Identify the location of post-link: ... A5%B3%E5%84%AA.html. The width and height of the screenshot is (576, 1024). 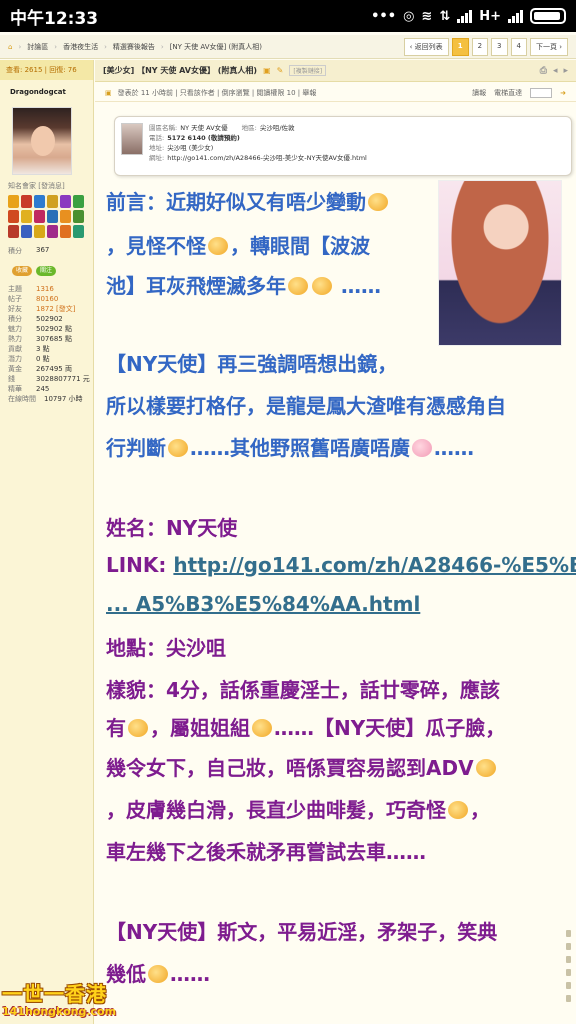
(263, 604).